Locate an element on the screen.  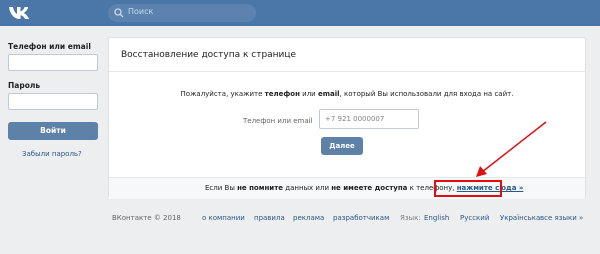
password-label: Пароль is located at coordinates (24, 85).